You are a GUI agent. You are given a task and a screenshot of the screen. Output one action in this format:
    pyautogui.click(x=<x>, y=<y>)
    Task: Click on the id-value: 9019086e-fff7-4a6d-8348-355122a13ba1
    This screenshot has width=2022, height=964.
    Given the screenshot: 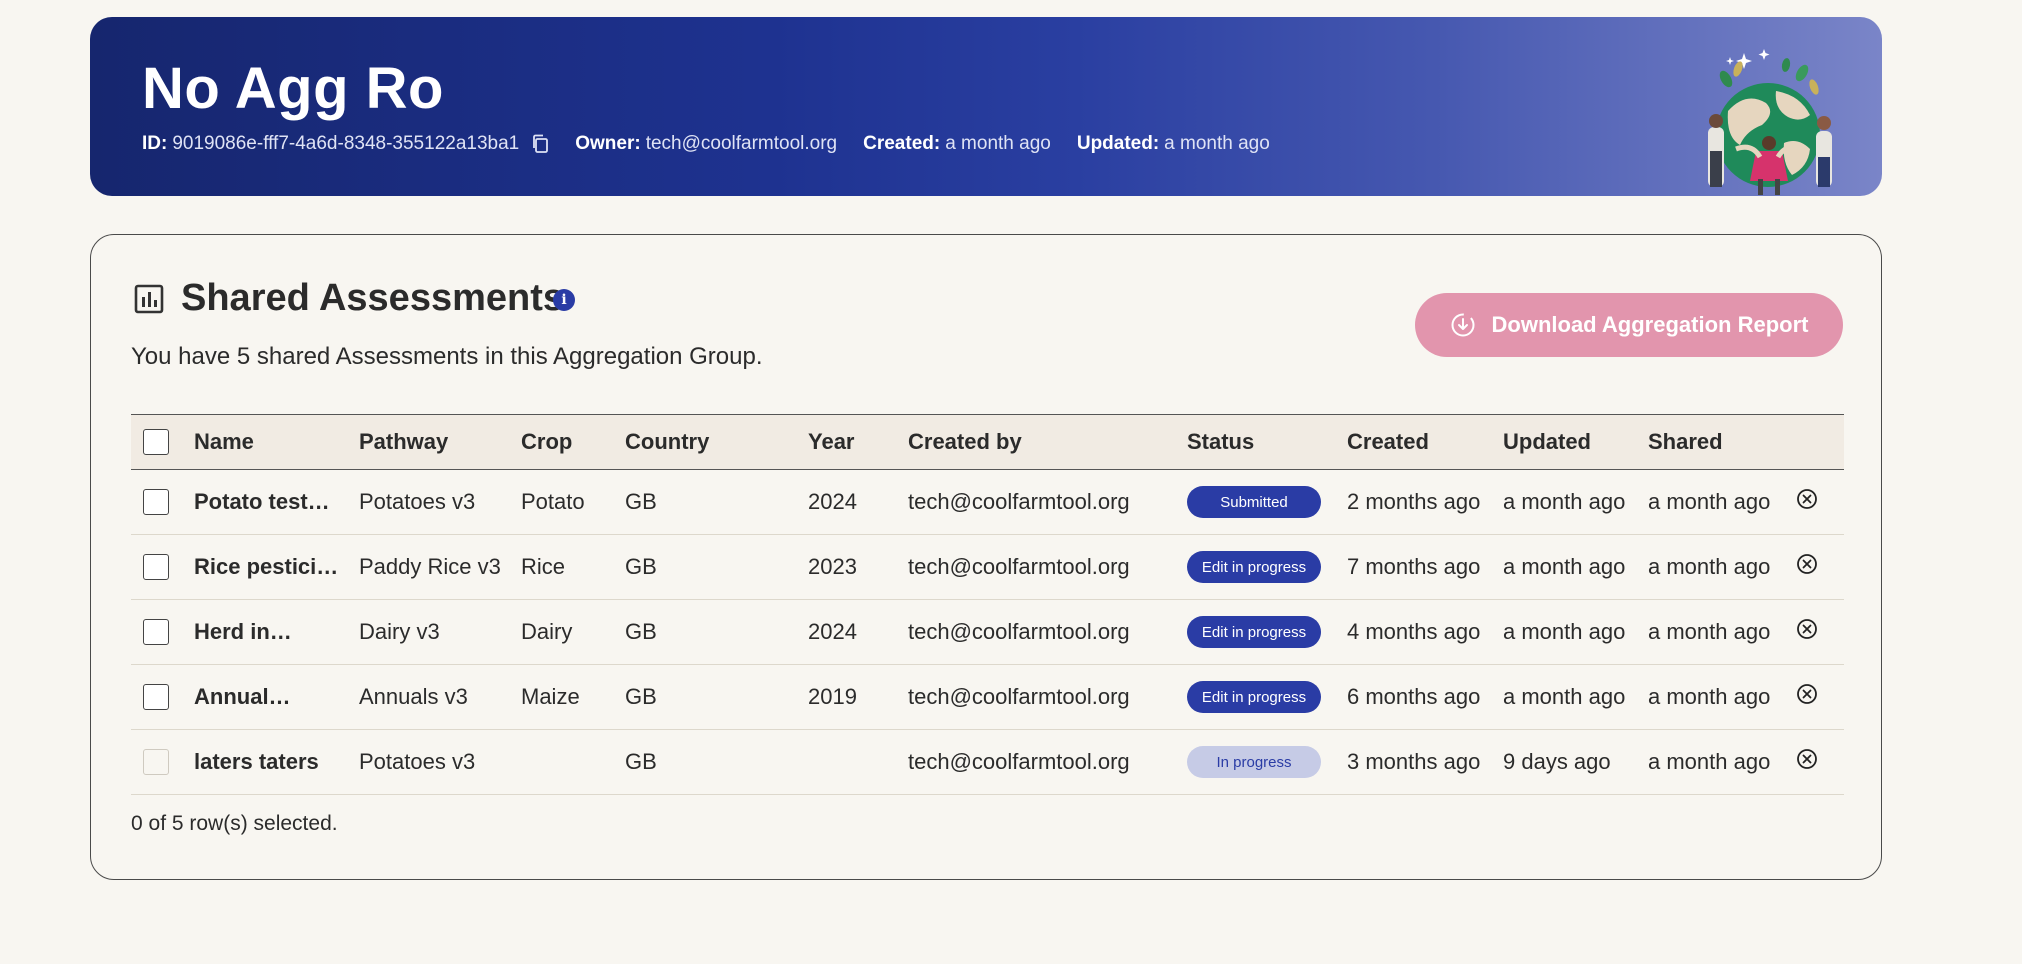 What is the action you would take?
    pyautogui.click(x=346, y=143)
    